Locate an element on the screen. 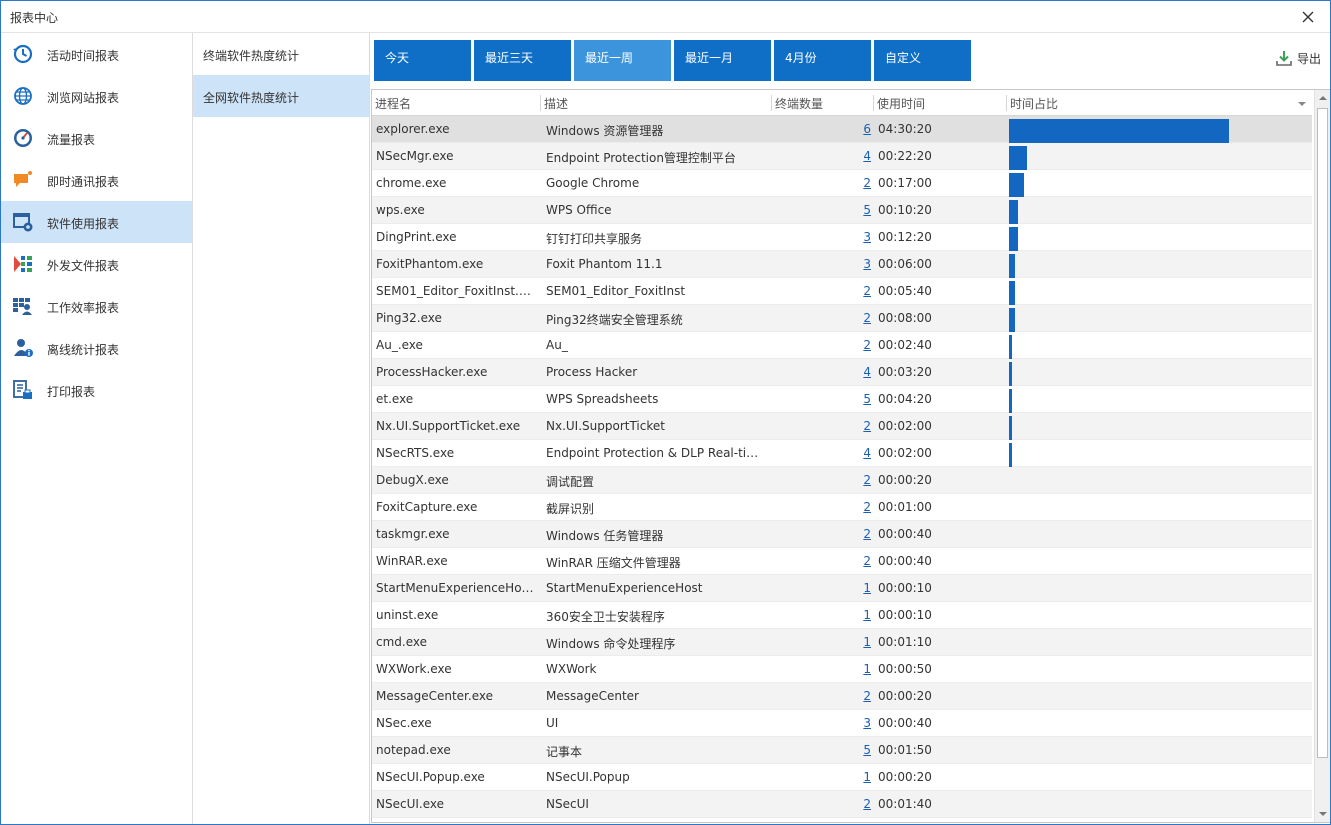 This screenshot has width=1331, height=825. tab-custom: 自定义 is located at coordinates (922, 60).